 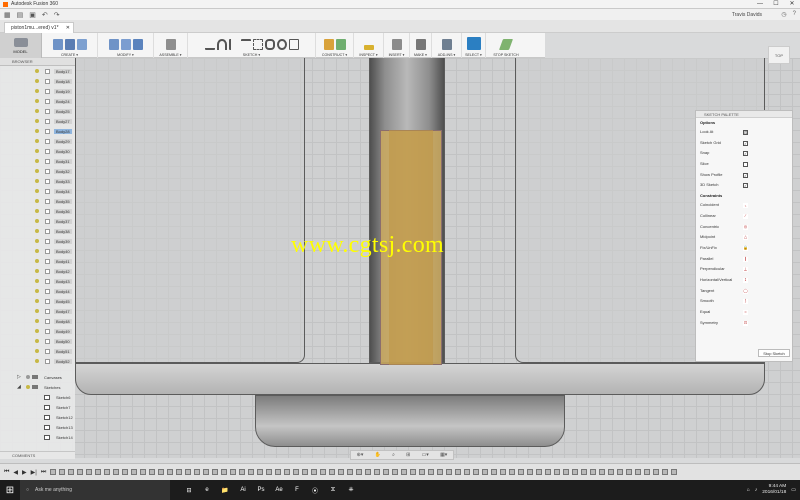 I want to click on browser-body-row: Body48, so click(x=37, y=321).